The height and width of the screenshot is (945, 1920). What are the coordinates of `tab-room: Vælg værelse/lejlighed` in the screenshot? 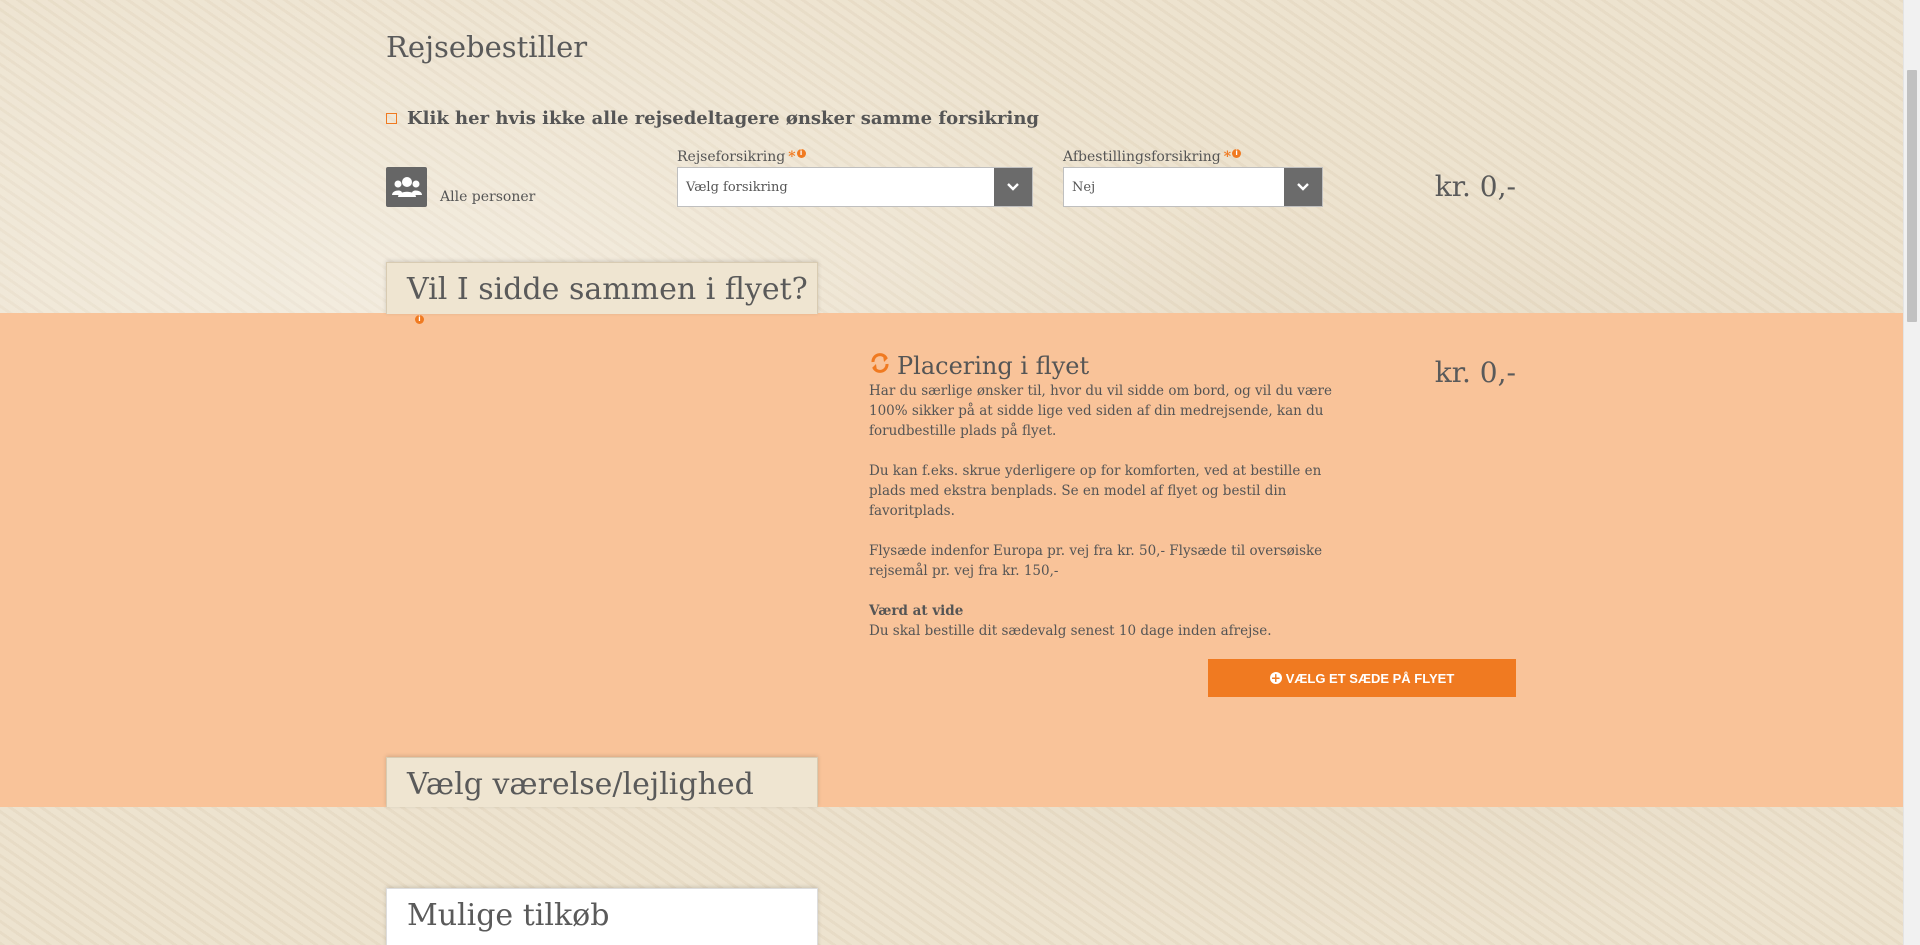 It's located at (602, 782).